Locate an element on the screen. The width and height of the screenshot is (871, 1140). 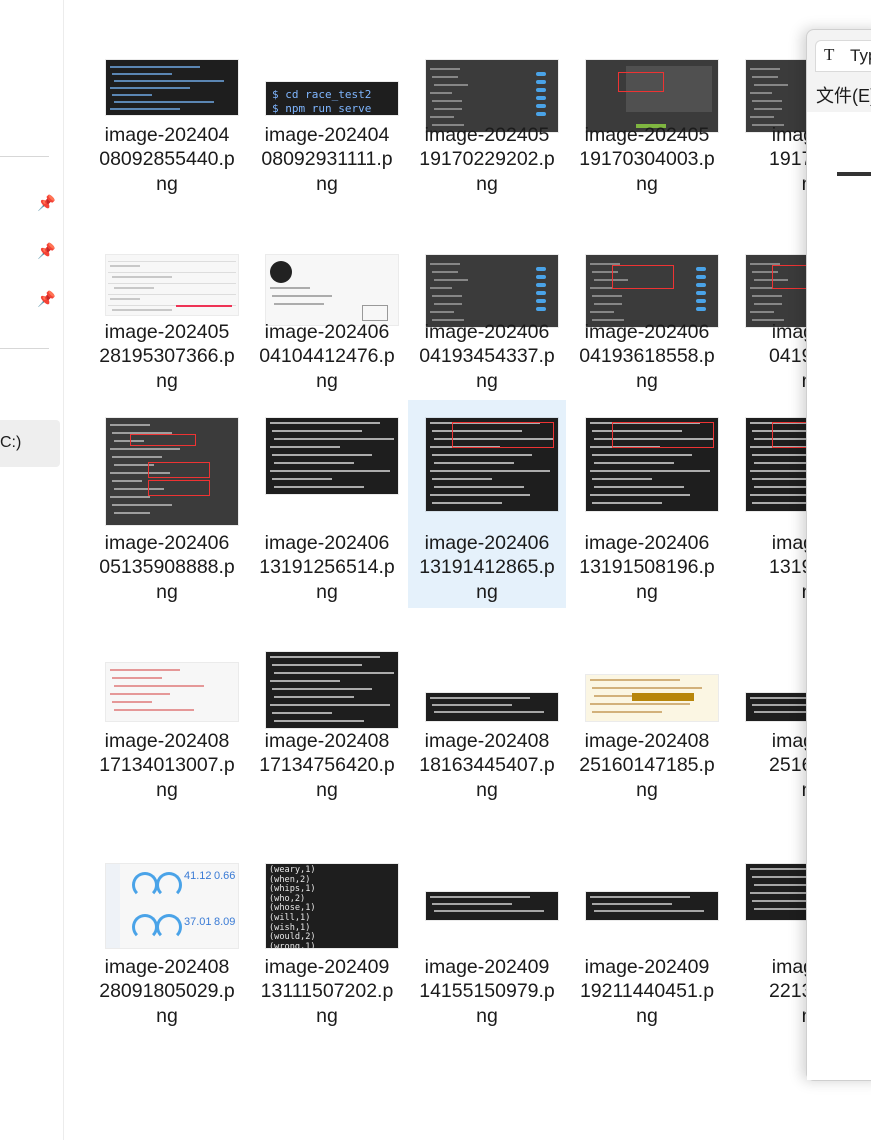
thumbnail-detail: 8.09 is located at coordinates (225, 922).